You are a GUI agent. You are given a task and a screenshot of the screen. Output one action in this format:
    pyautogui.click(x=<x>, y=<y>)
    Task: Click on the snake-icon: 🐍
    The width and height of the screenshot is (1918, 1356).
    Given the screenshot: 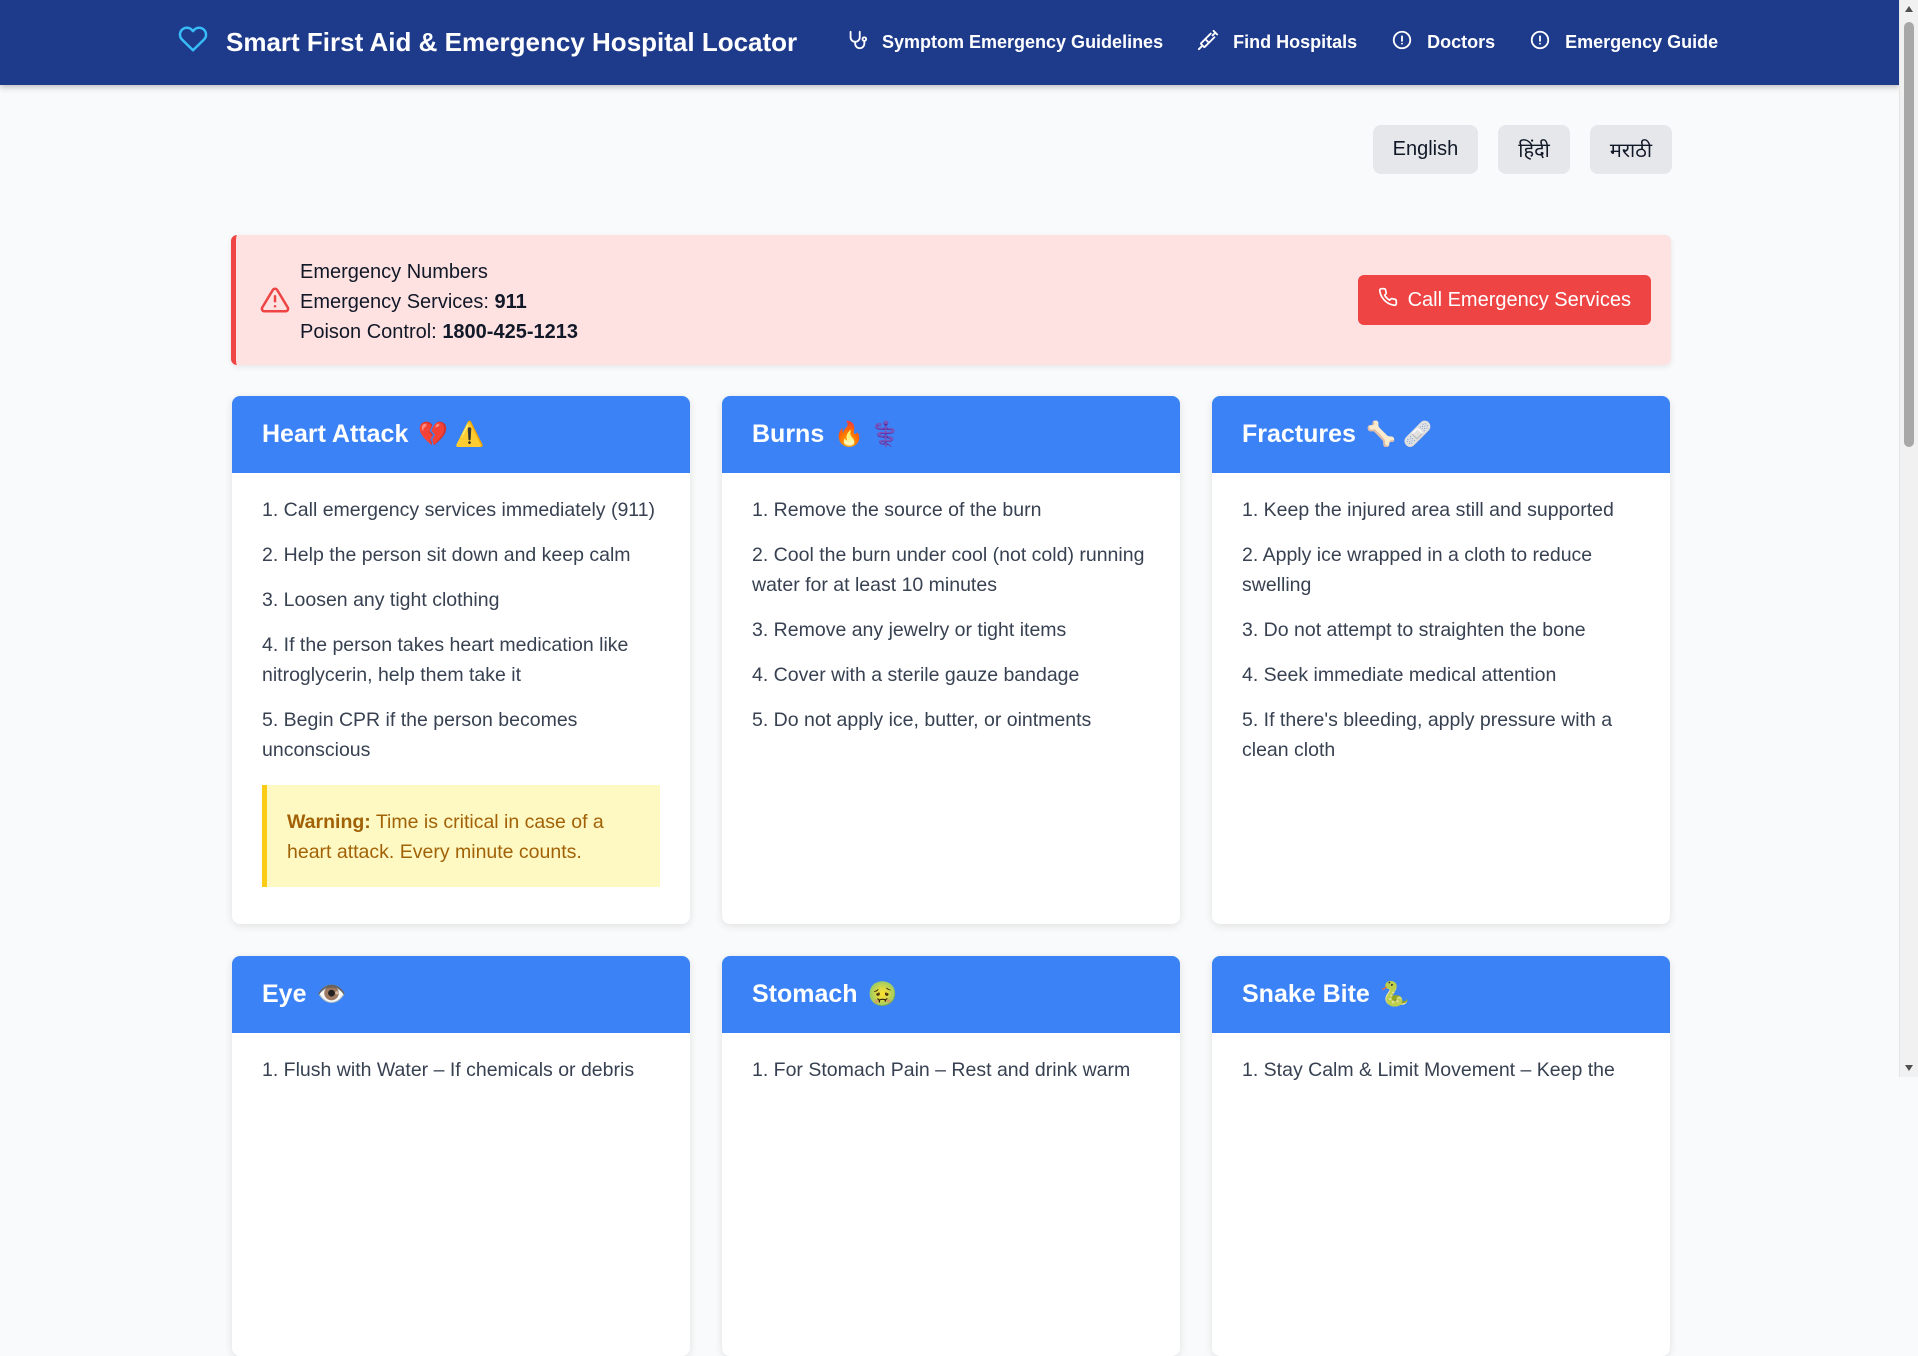 What is the action you would take?
    pyautogui.click(x=1394, y=994)
    